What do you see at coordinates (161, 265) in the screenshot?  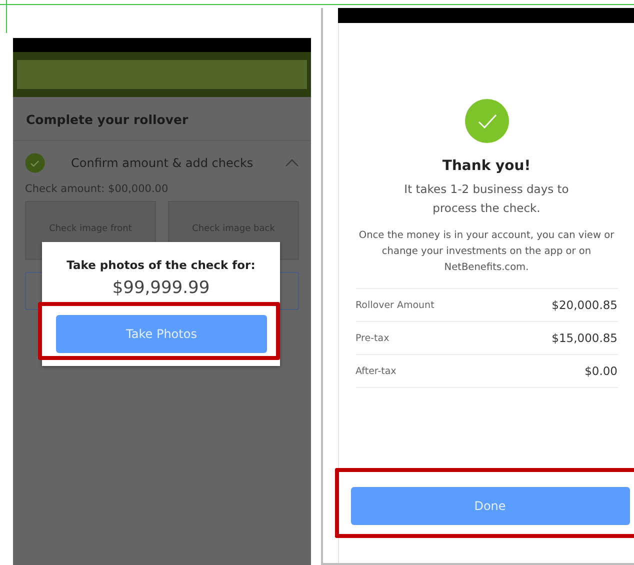 I see `dialog-title: Take photos of the check for:` at bounding box center [161, 265].